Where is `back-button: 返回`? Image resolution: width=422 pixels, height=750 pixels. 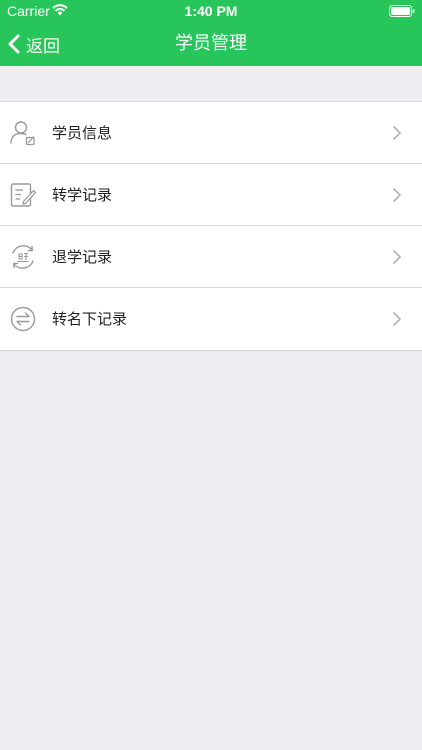 back-button: 返回 is located at coordinates (34, 44).